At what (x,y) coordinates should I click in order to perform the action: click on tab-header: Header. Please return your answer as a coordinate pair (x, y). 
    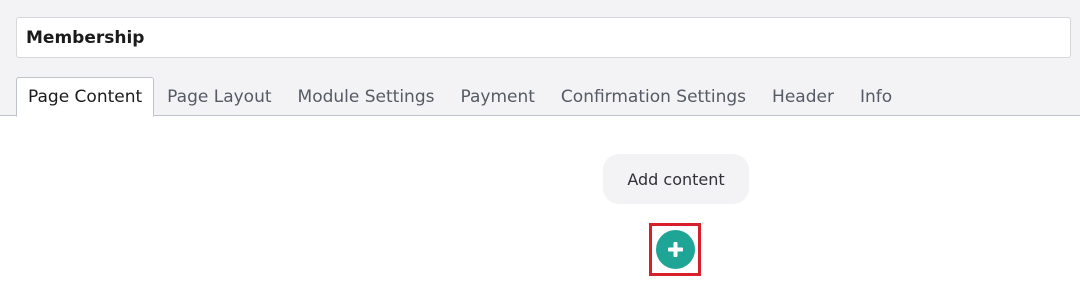
    Looking at the image, I should click on (803, 96).